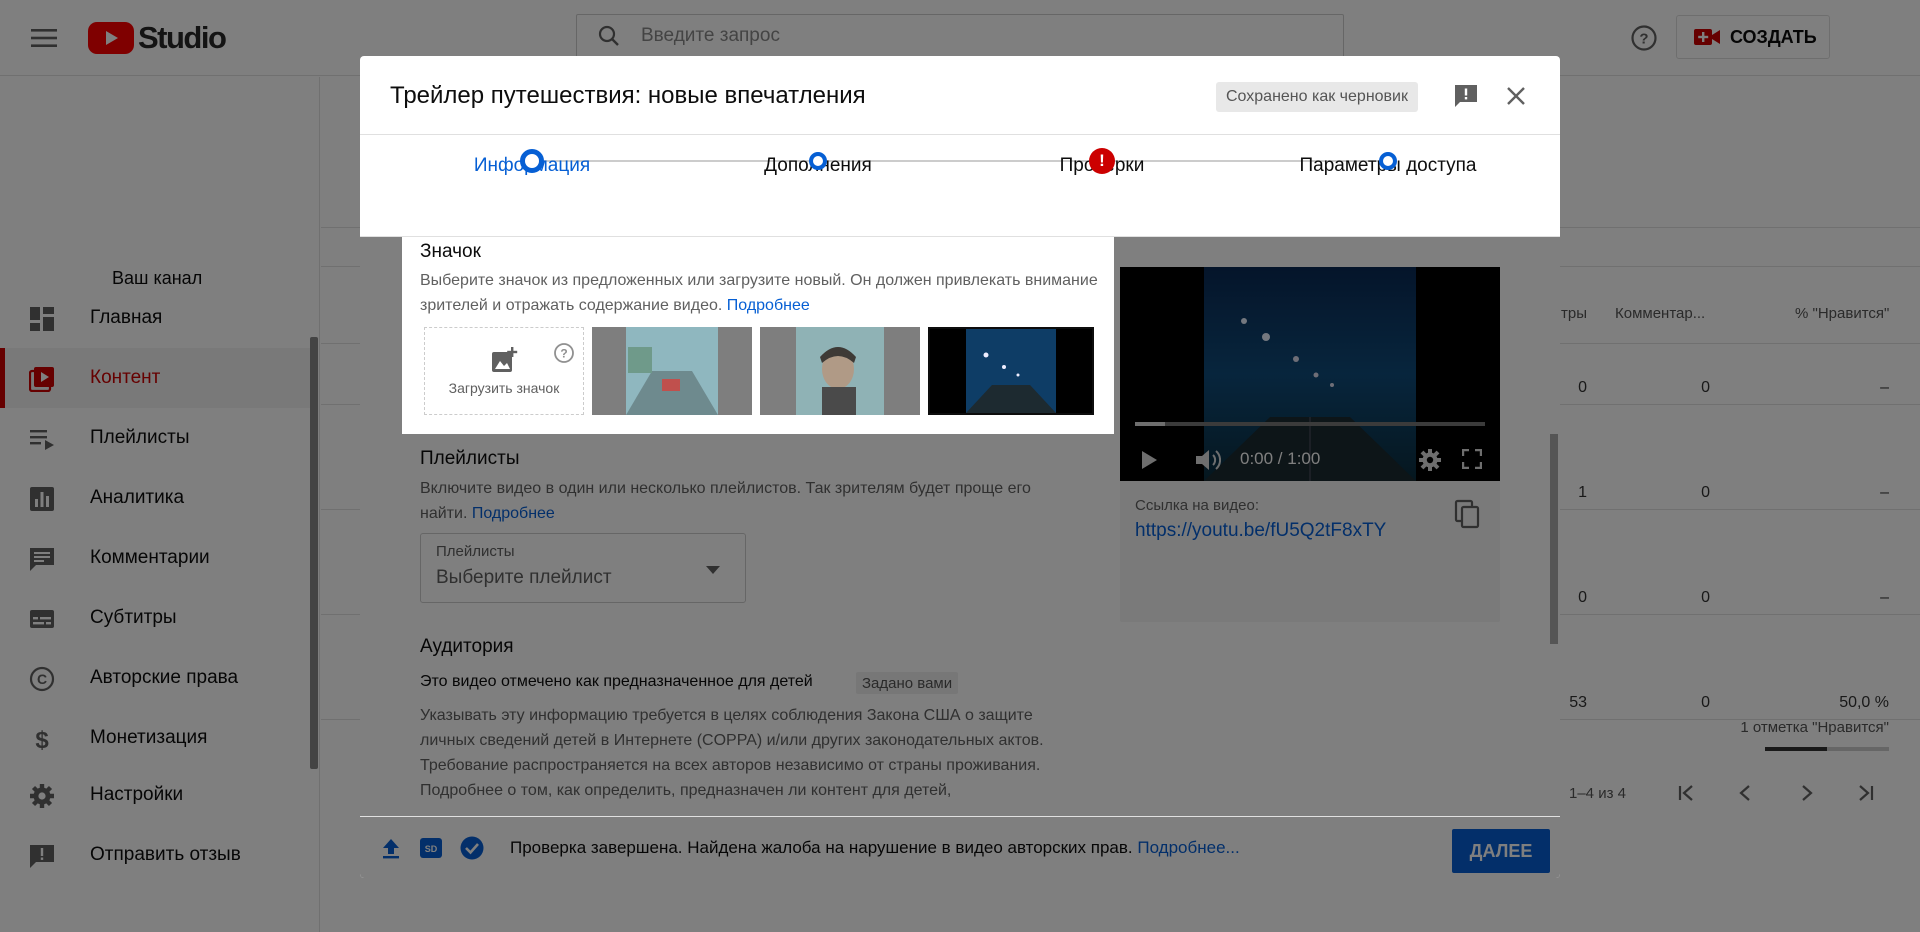 The width and height of the screenshot is (1920, 932). I want to click on playlist-dropdown-value: Выберите плейлист, so click(524, 577).